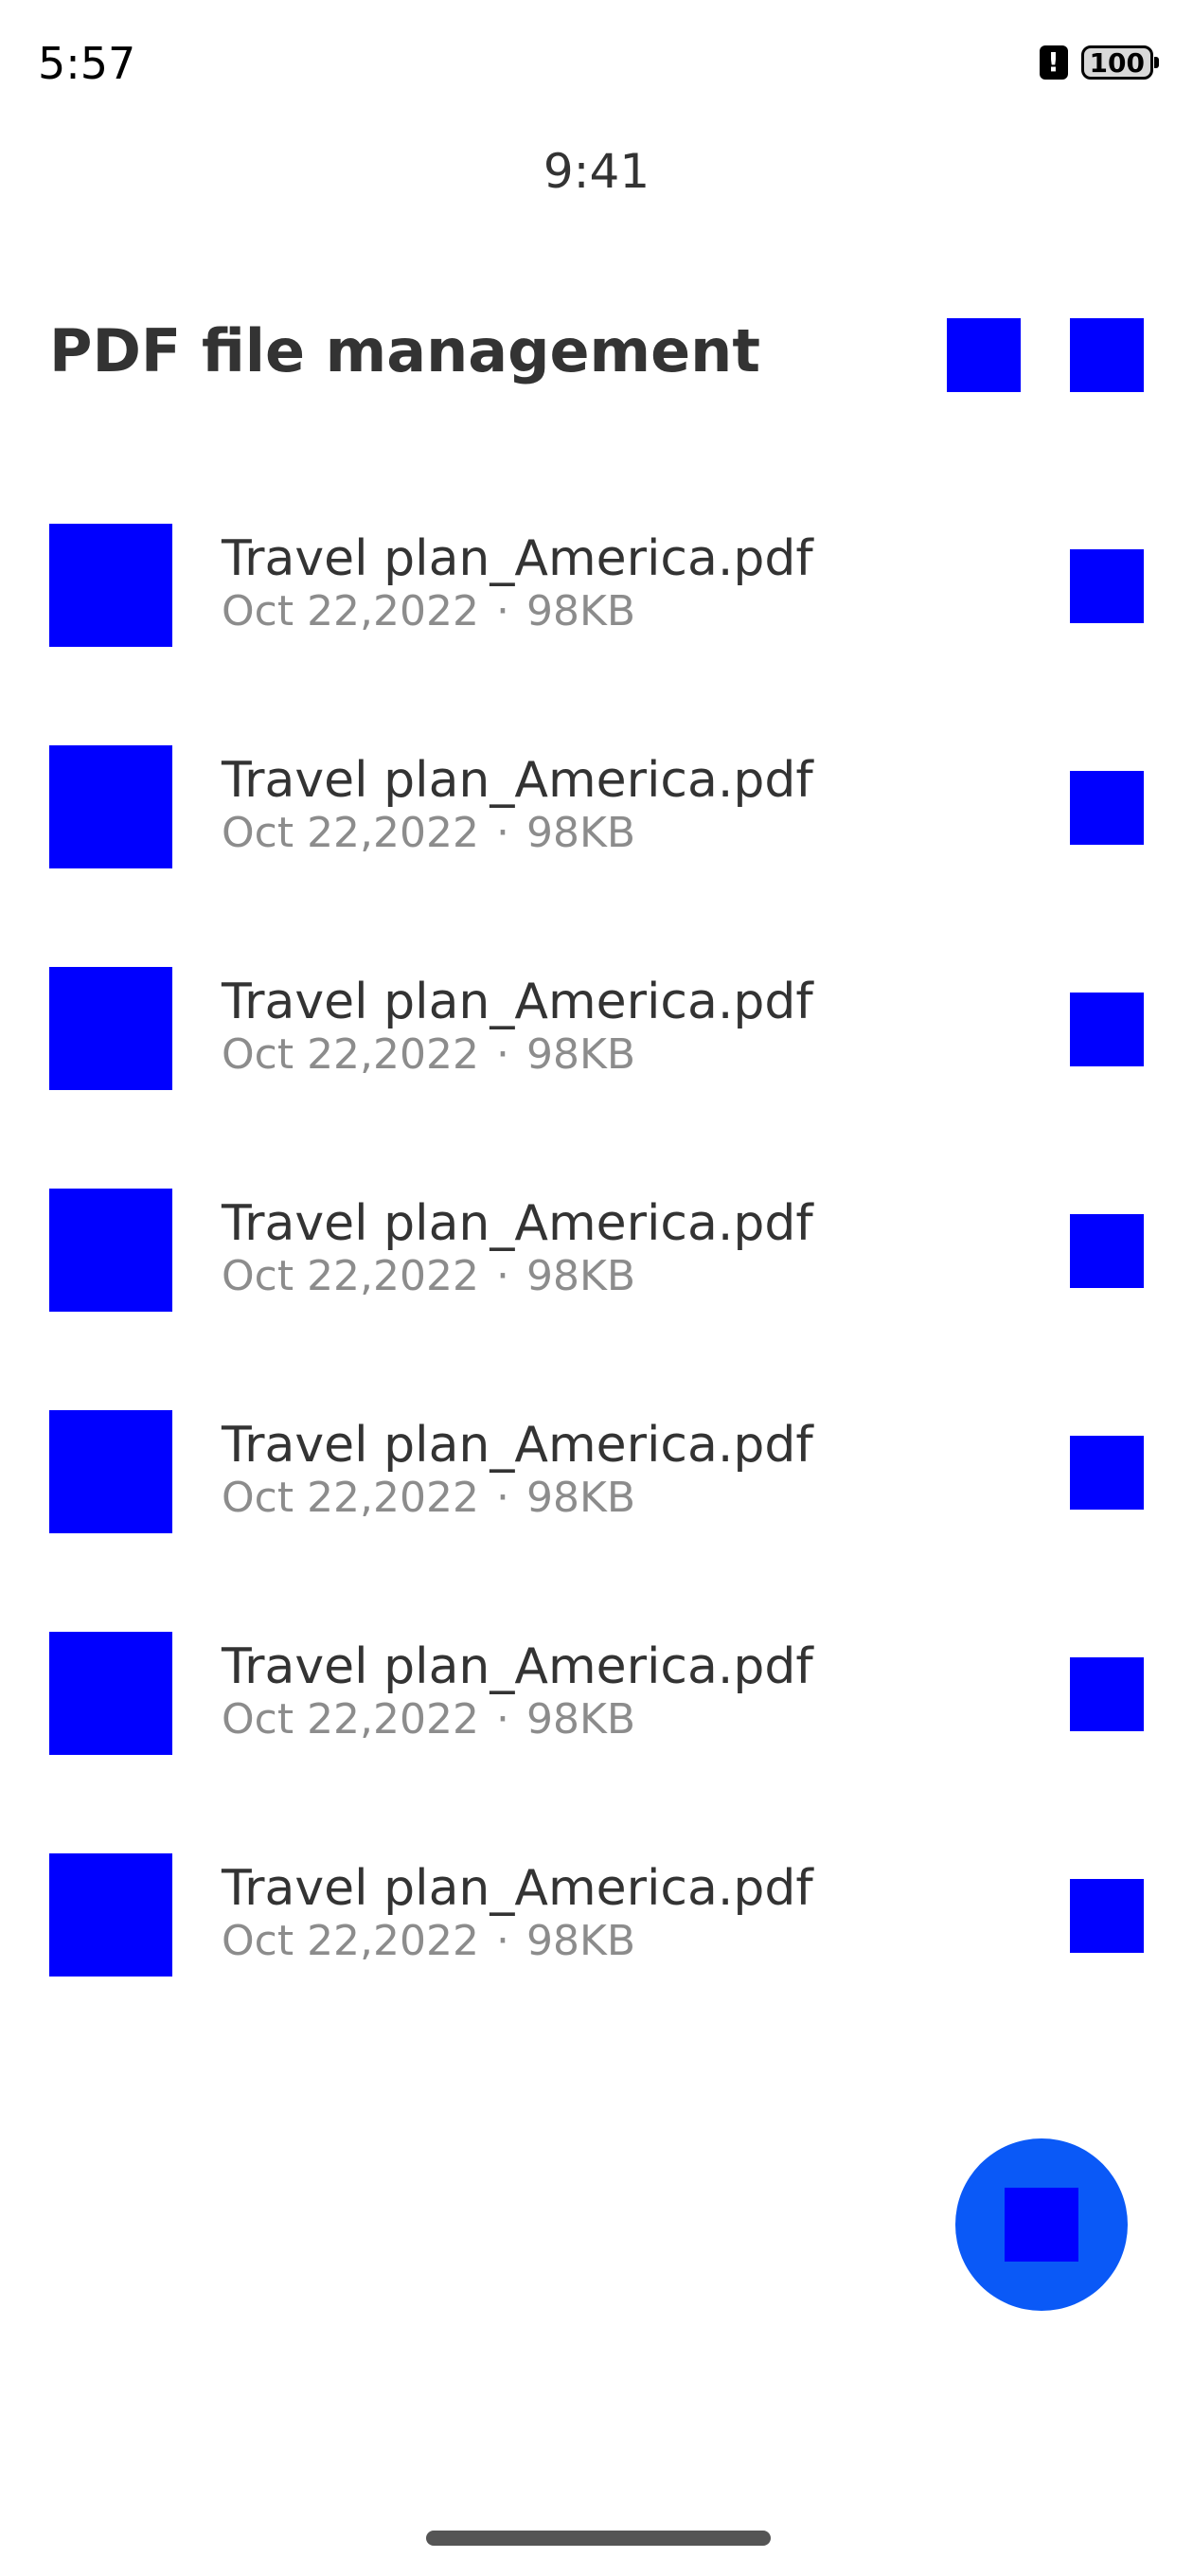 The height and width of the screenshot is (2576, 1193). I want to click on header-action-1-icon, so click(984, 355).